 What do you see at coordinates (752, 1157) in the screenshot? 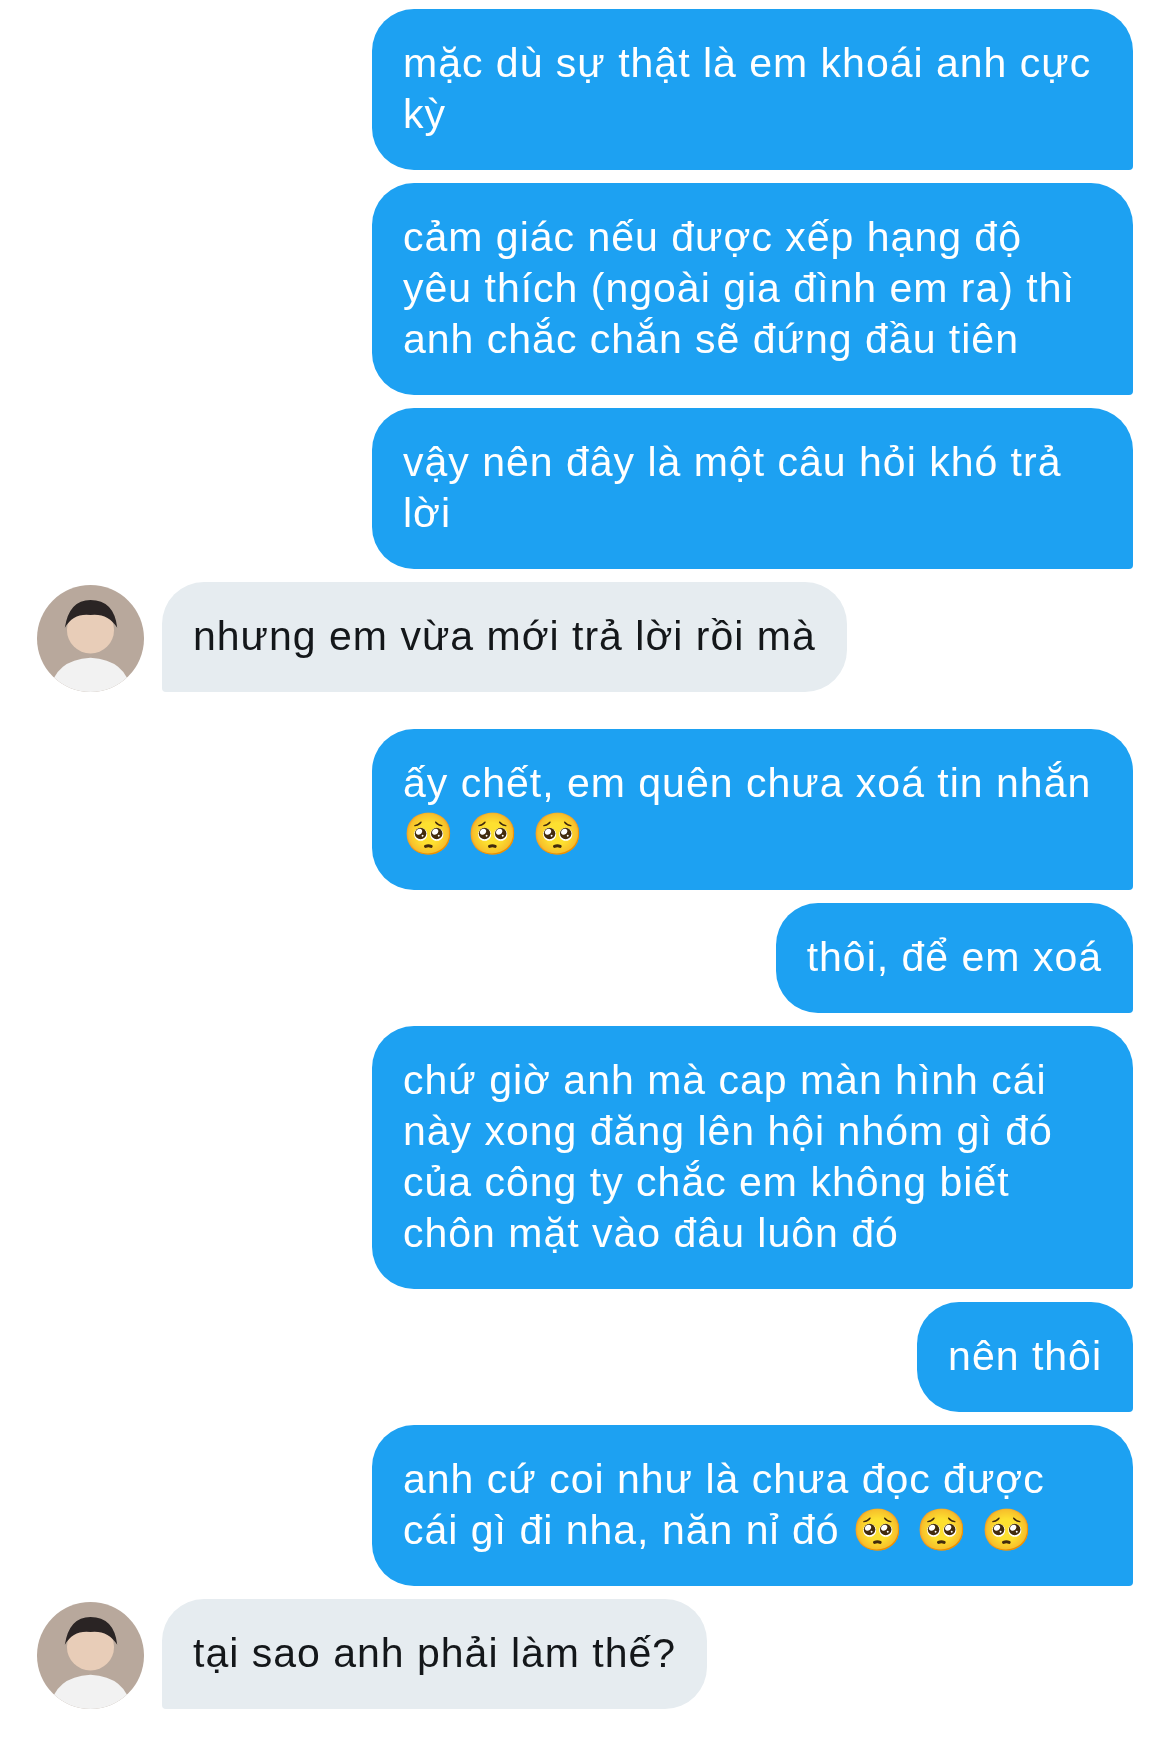
I see `message-bubble: chứ giờ anh mà cap màn hình cái này xong đăng lên hội nhóm gì đó của công ty chắc em không biết chôn mặt vào đâu luôn đó` at bounding box center [752, 1157].